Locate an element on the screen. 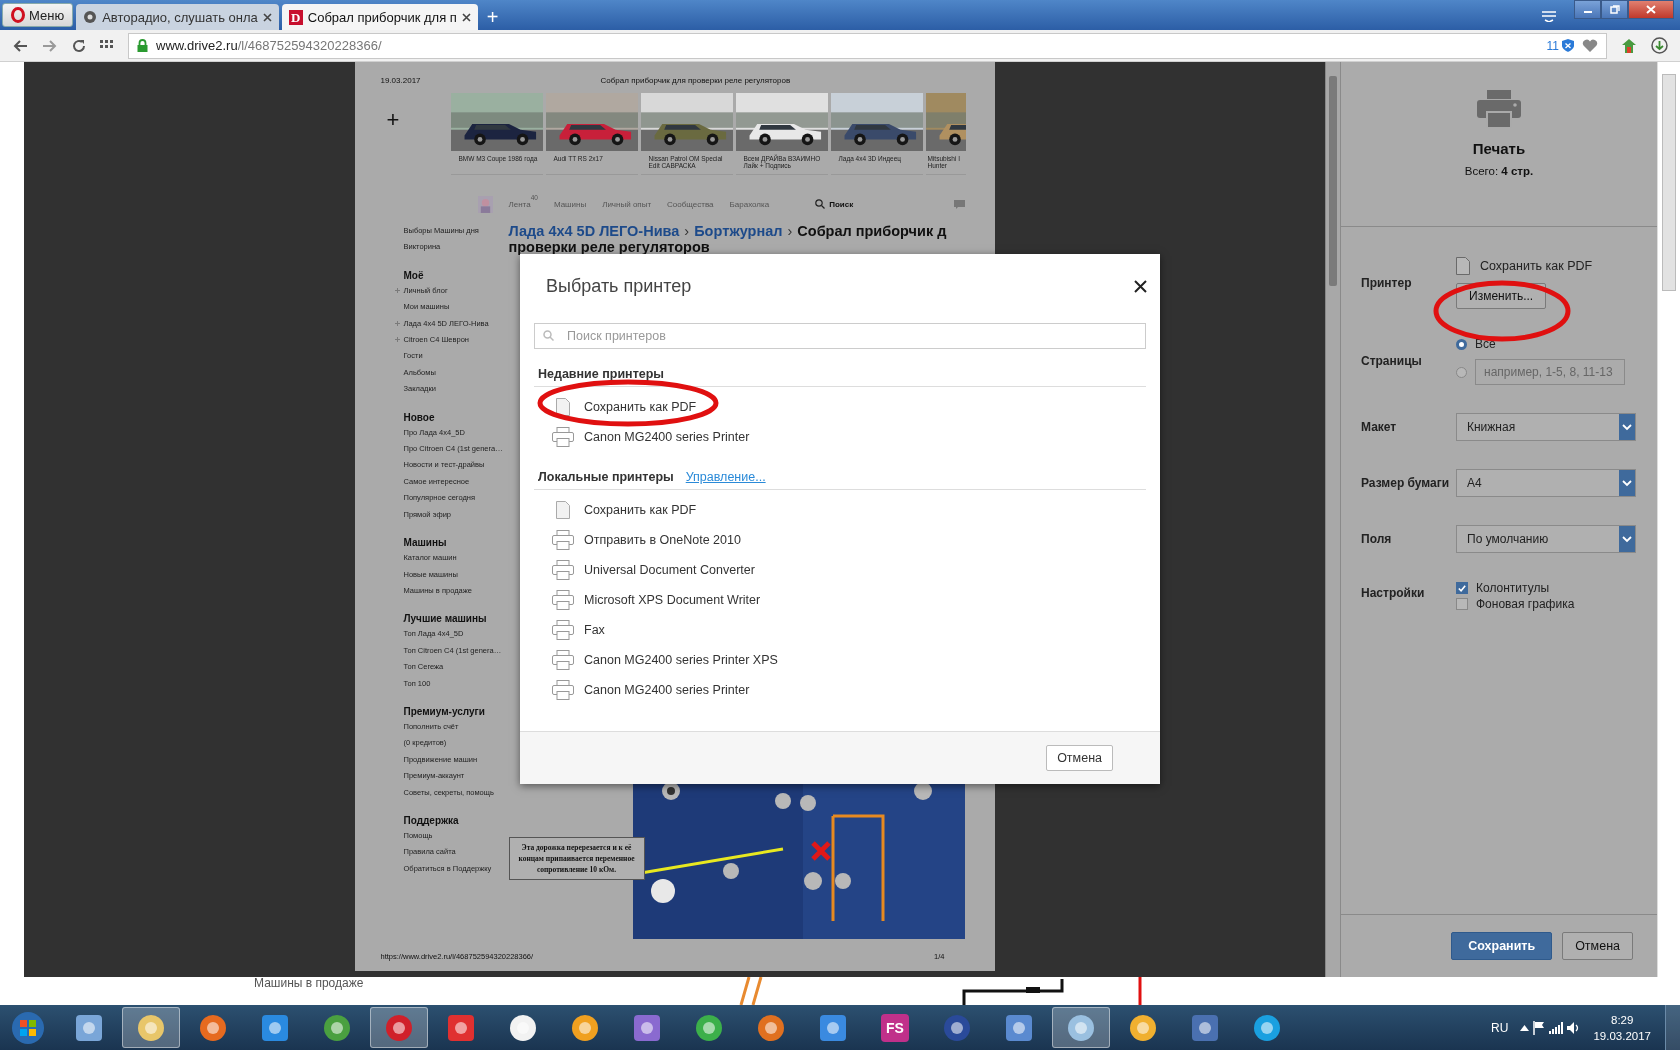 This screenshot has height=1050, width=1680. restore-button is located at coordinates (1614, 9).